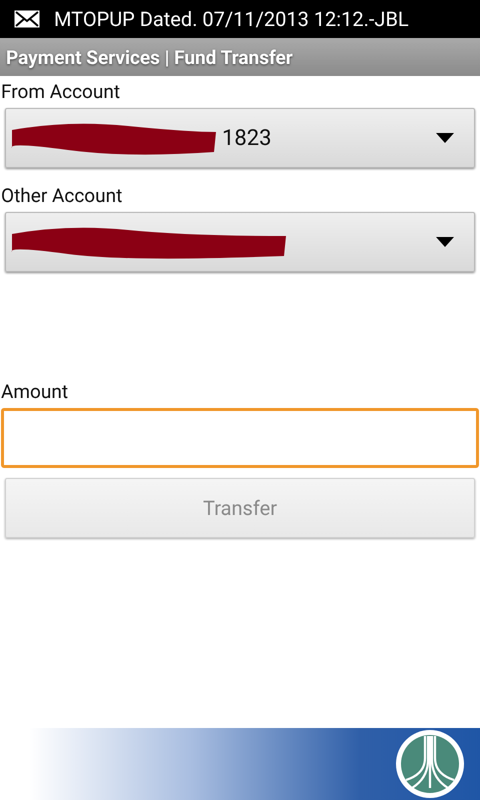 The height and width of the screenshot is (800, 480). What do you see at coordinates (430, 764) in the screenshot?
I see `bank-logo-icon` at bounding box center [430, 764].